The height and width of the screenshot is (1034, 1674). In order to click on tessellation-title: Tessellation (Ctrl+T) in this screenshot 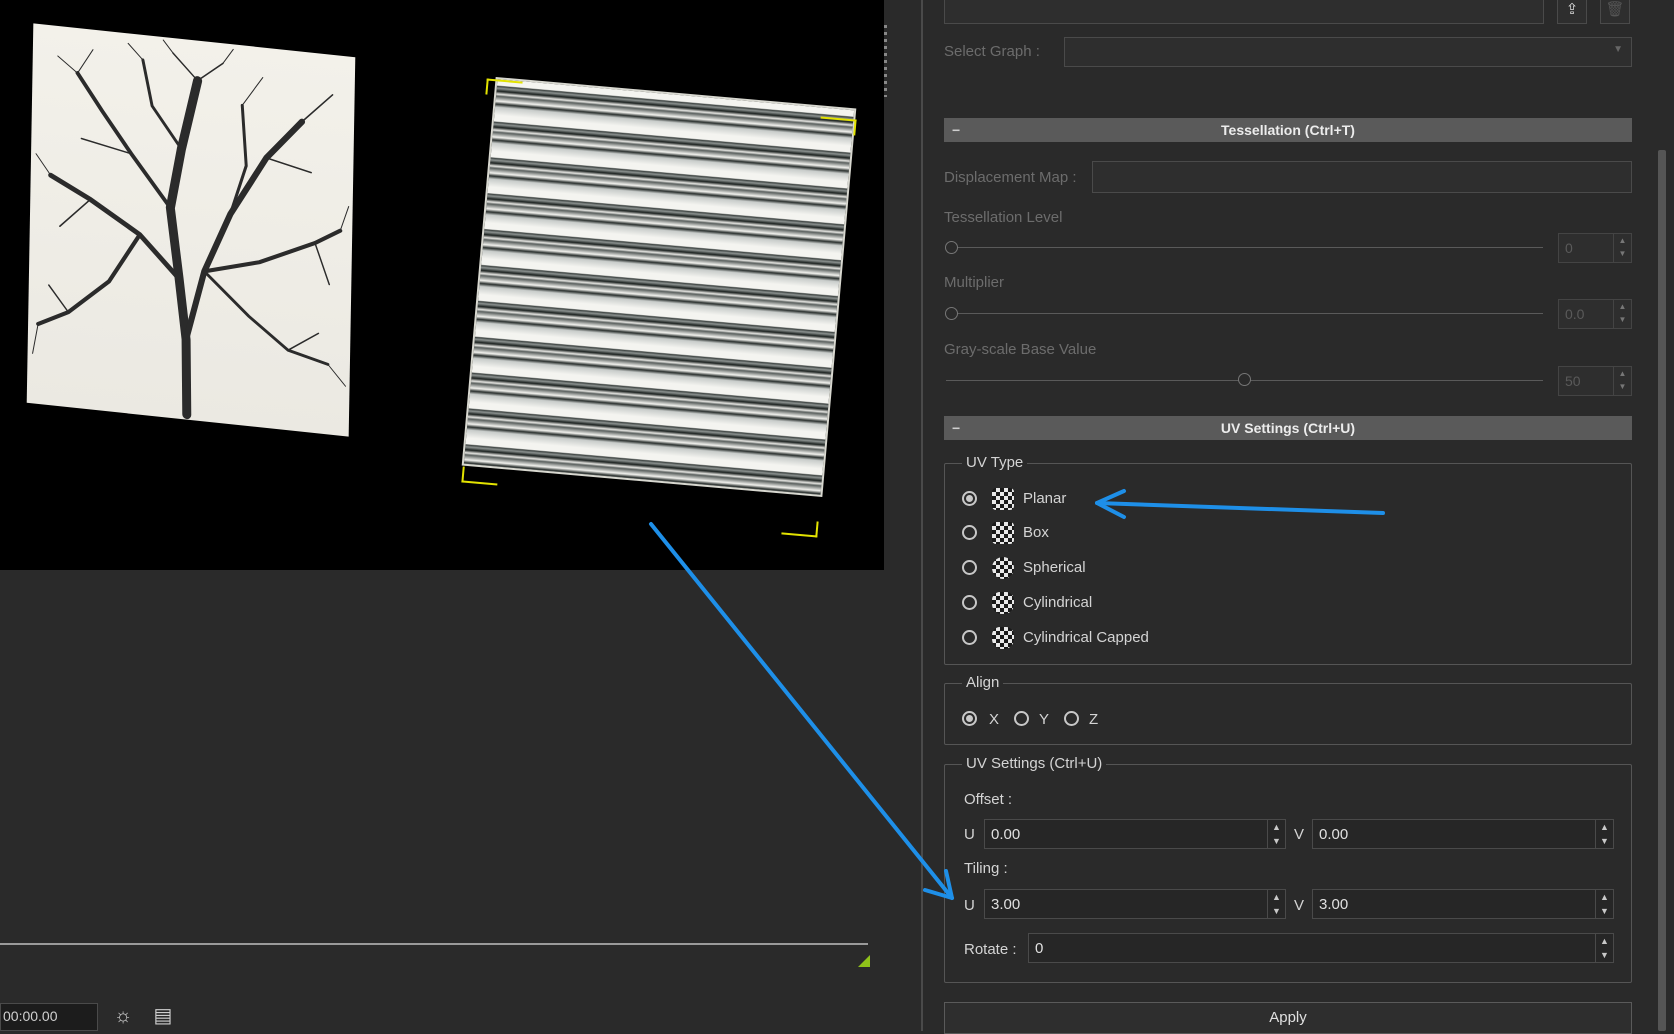, I will do `click(1288, 130)`.